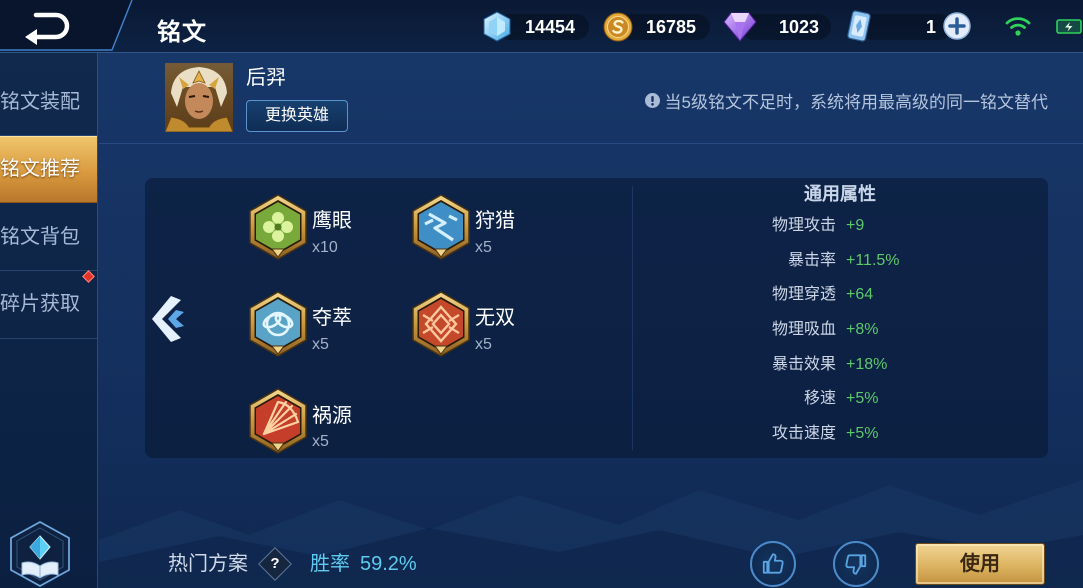  I want to click on attribute-value: +64, so click(860, 294).